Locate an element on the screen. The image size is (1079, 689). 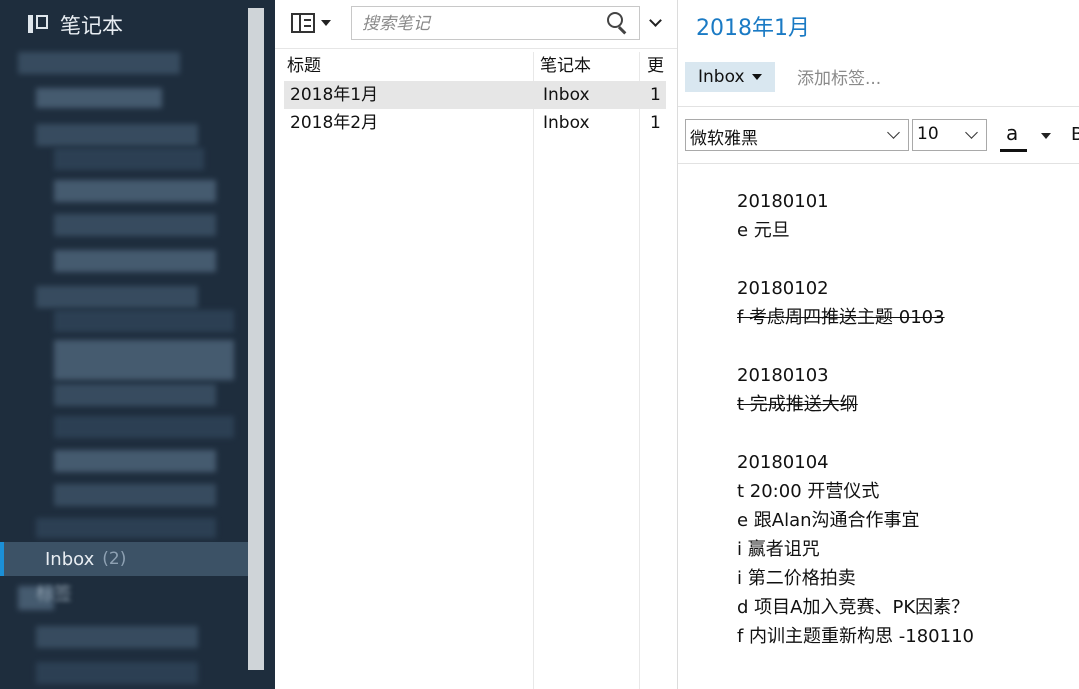
tags-header: 标签 is located at coordinates (54, 593).